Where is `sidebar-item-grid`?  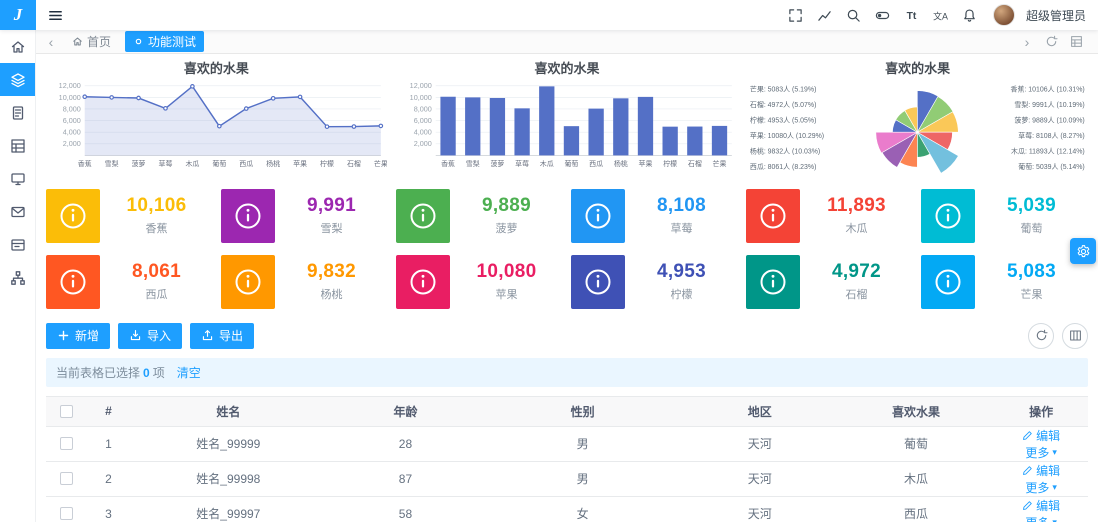 sidebar-item-grid is located at coordinates (17, 145).